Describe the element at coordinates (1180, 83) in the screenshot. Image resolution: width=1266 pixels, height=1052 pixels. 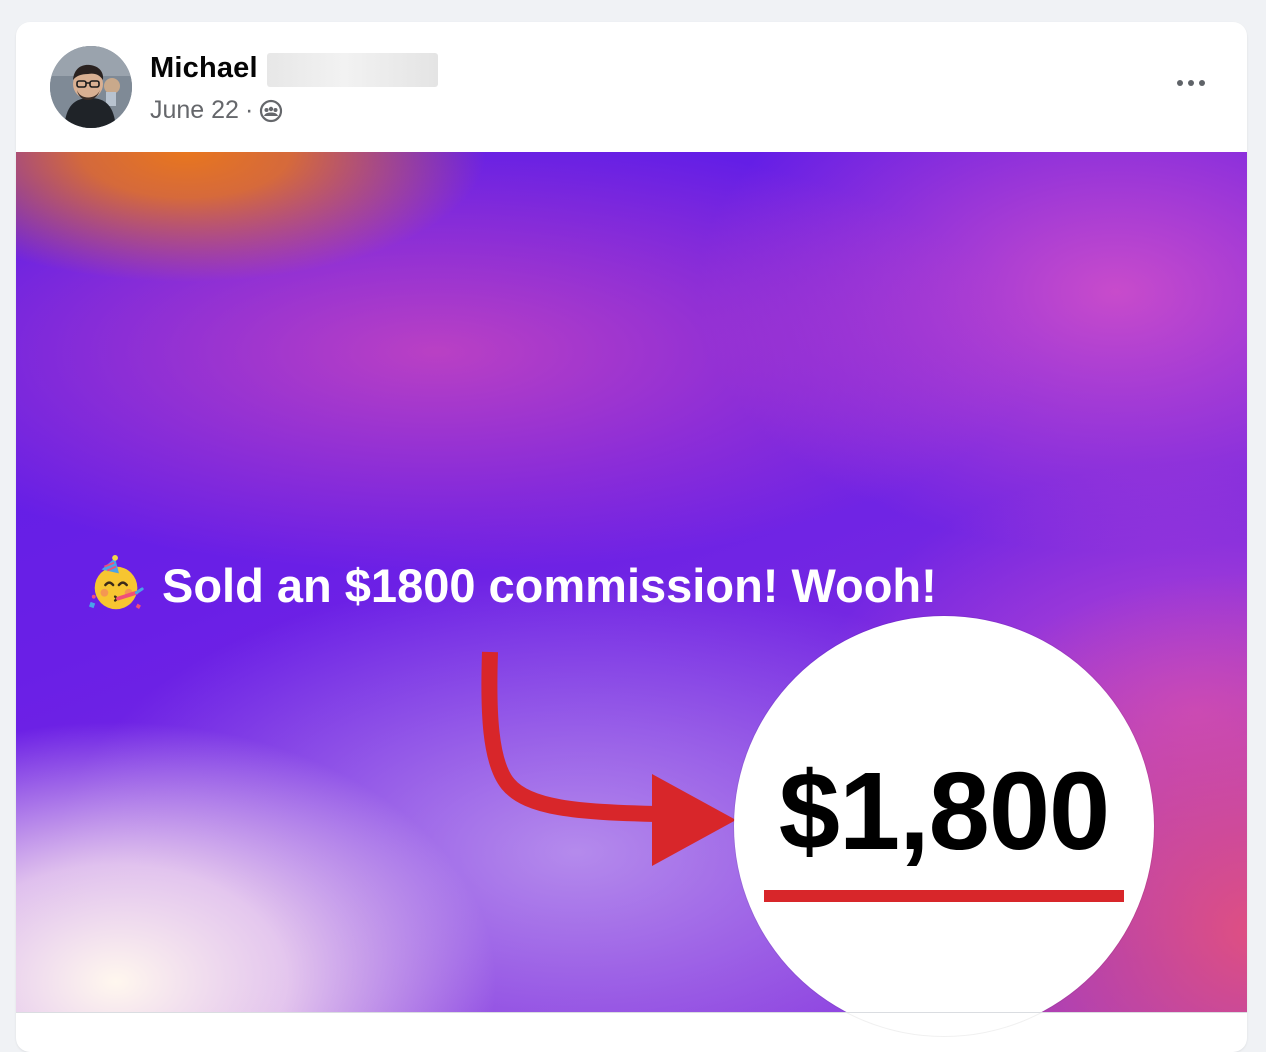
I see `more-options-icon` at that location.